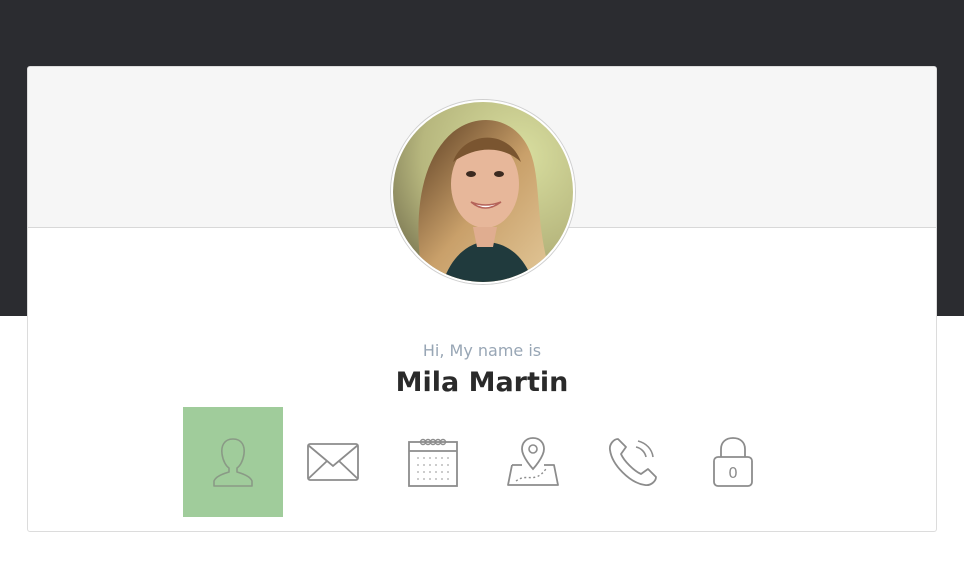 Image resolution: width=964 pixels, height=582 pixels. I want to click on tab-email, so click(333, 462).